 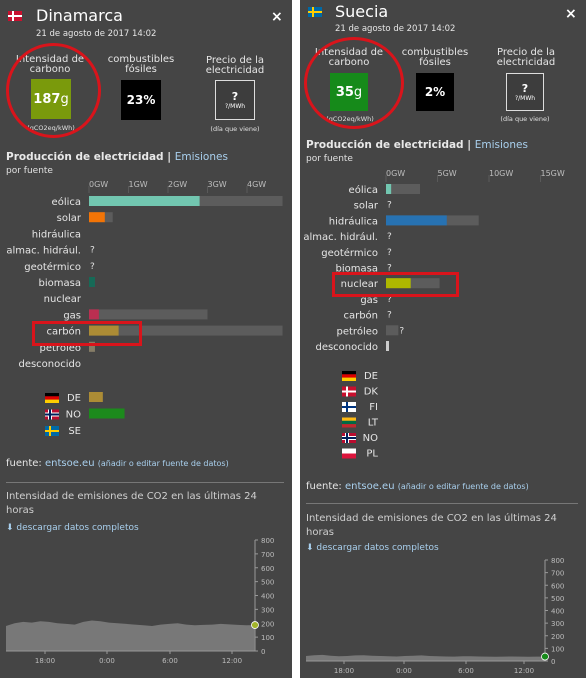 I want to click on axis-tick-label: 4GW, so click(x=256, y=184).